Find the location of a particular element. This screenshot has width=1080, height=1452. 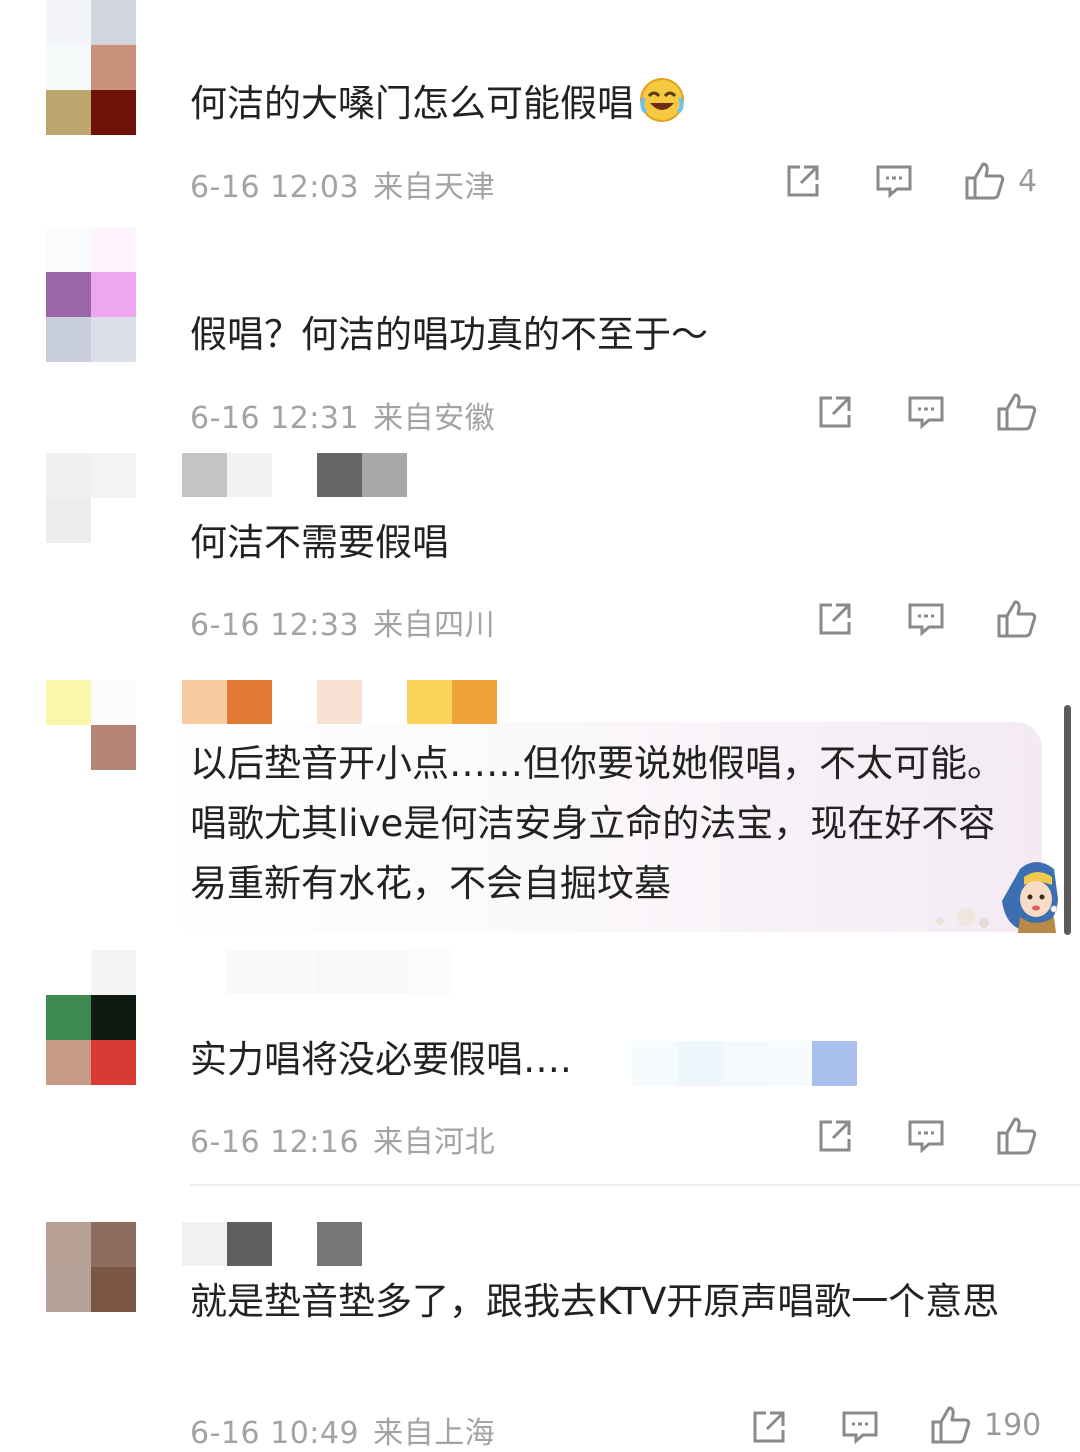

comment-date: 6-16 12:16 is located at coordinates (275, 1142).